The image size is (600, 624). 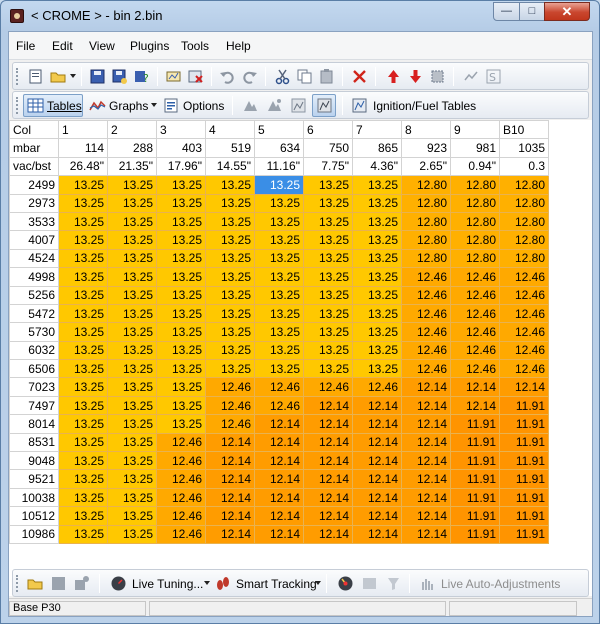 I want to click on fuel-map-icon, so click(x=274, y=105).